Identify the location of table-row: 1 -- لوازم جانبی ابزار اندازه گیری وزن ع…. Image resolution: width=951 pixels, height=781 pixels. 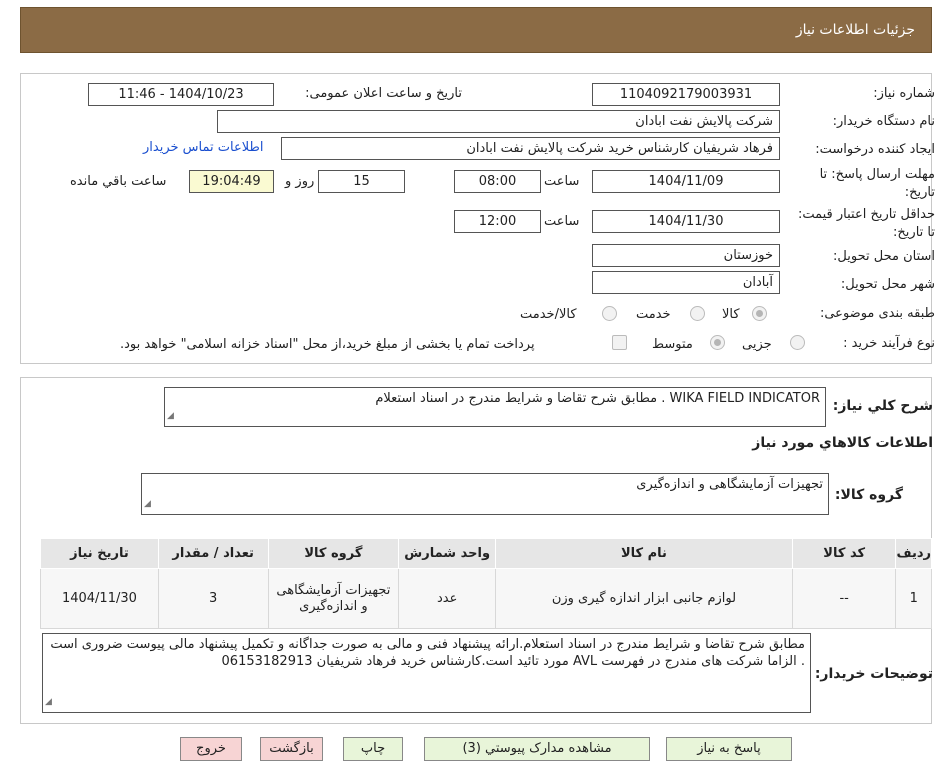
(486, 598).